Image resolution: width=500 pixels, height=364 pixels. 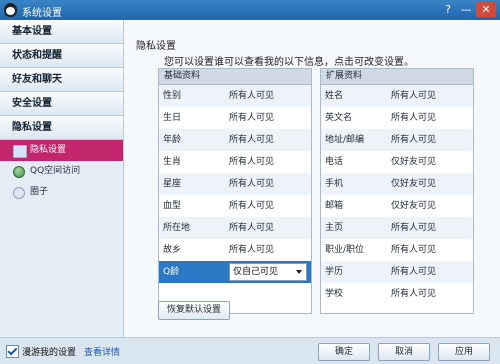 What do you see at coordinates (10, 10) in the screenshot?
I see `qq-penguin-icon` at bounding box center [10, 10].